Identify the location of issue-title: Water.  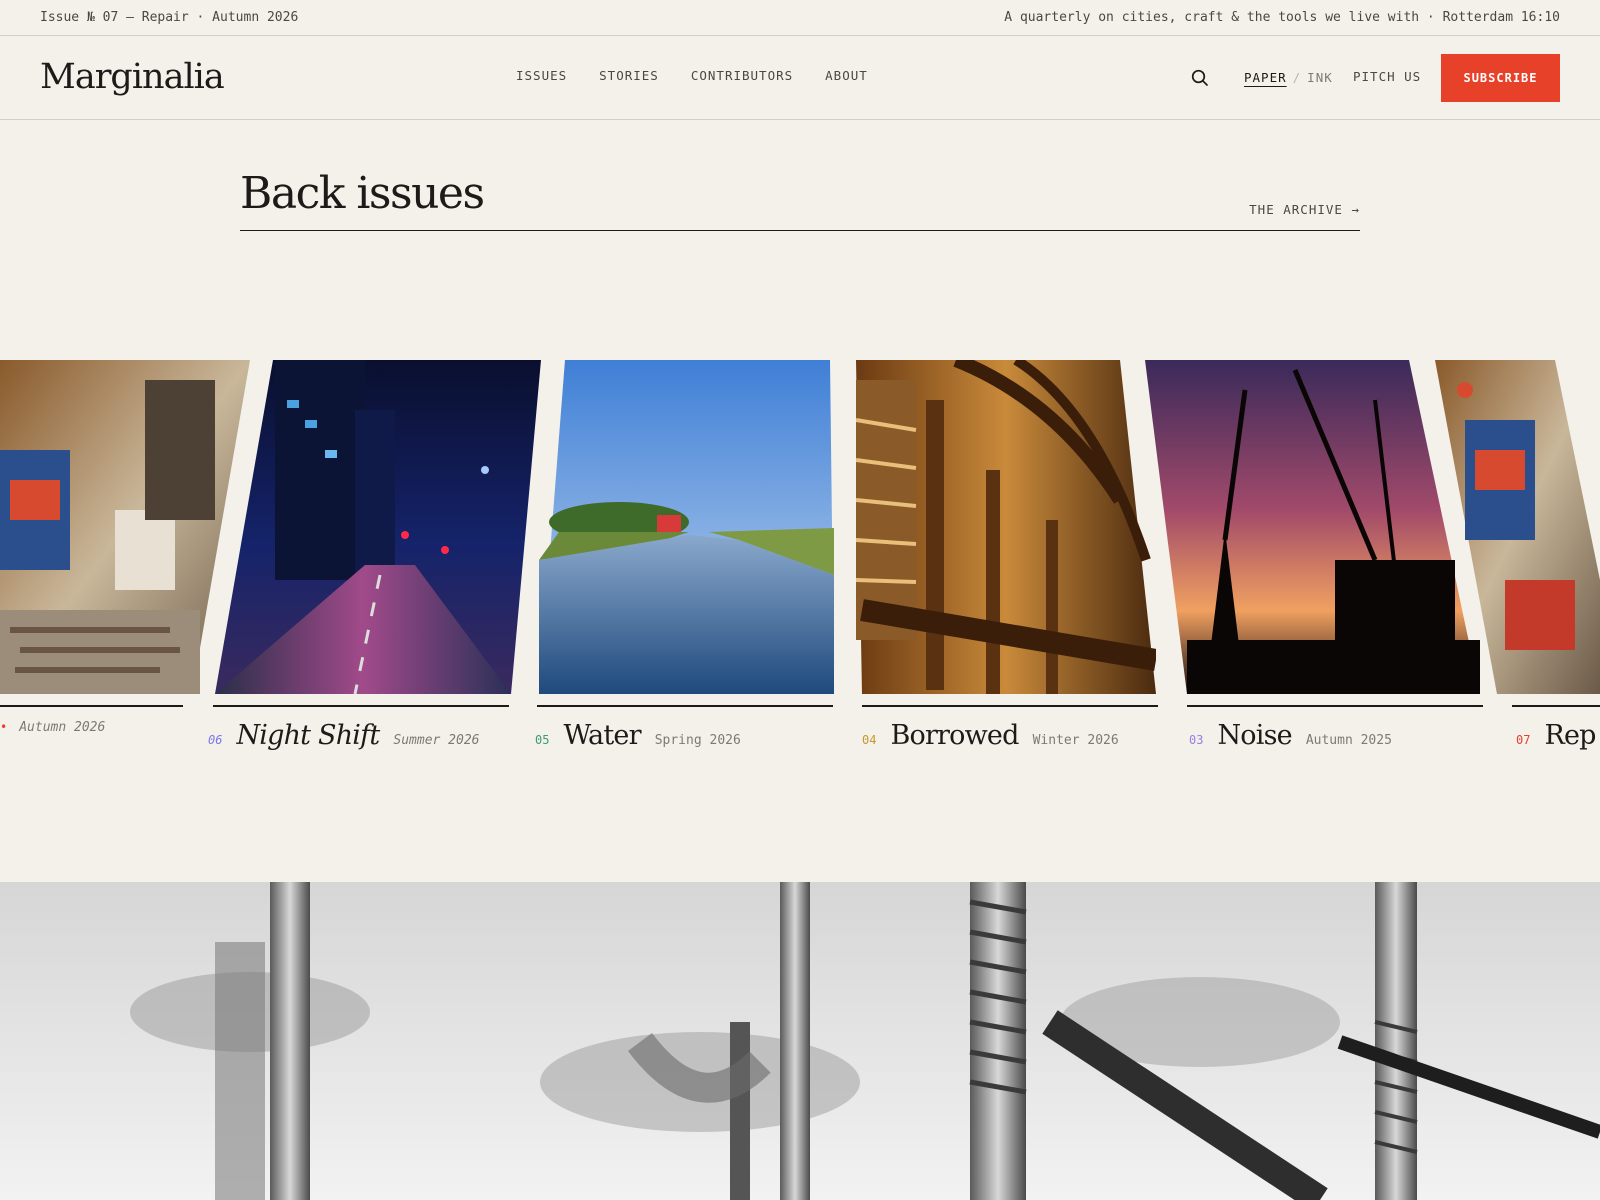
(602, 735).